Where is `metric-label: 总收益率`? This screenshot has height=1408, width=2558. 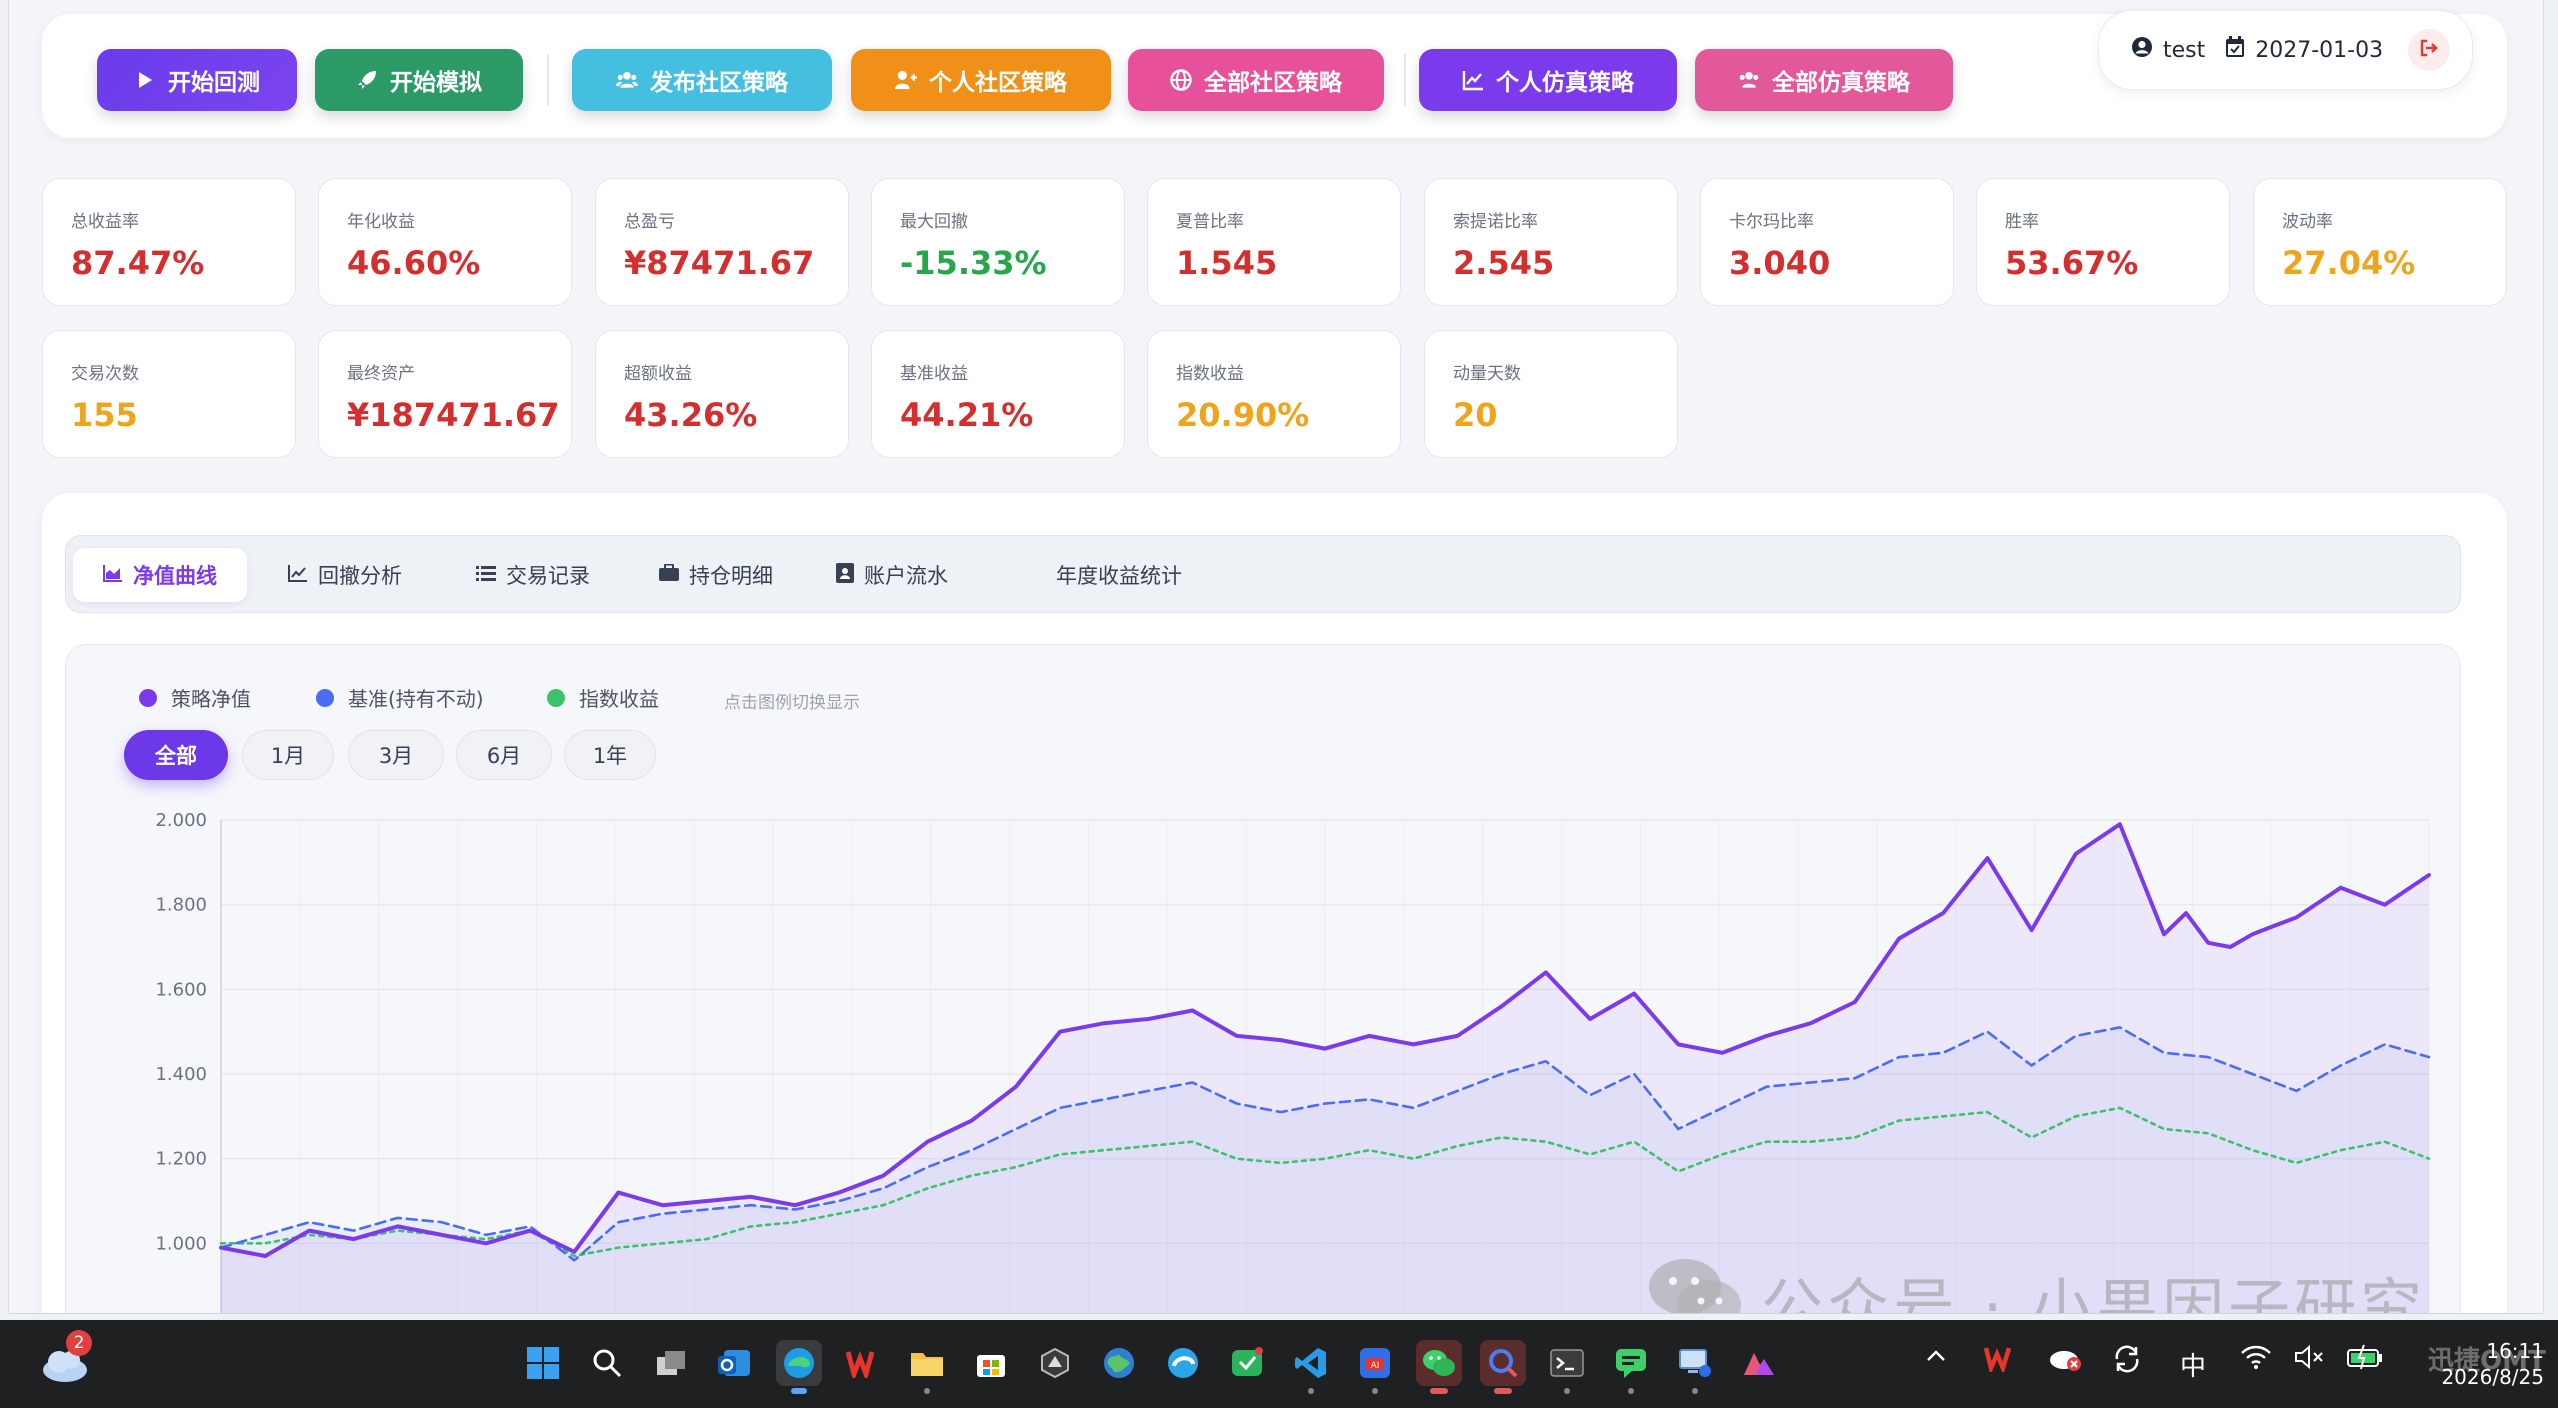
metric-label: 总收益率 is located at coordinates (105, 222).